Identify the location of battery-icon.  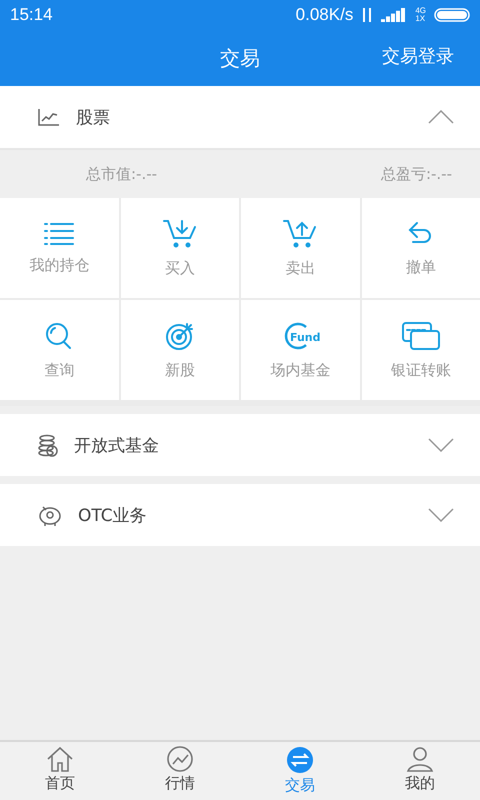
(452, 15).